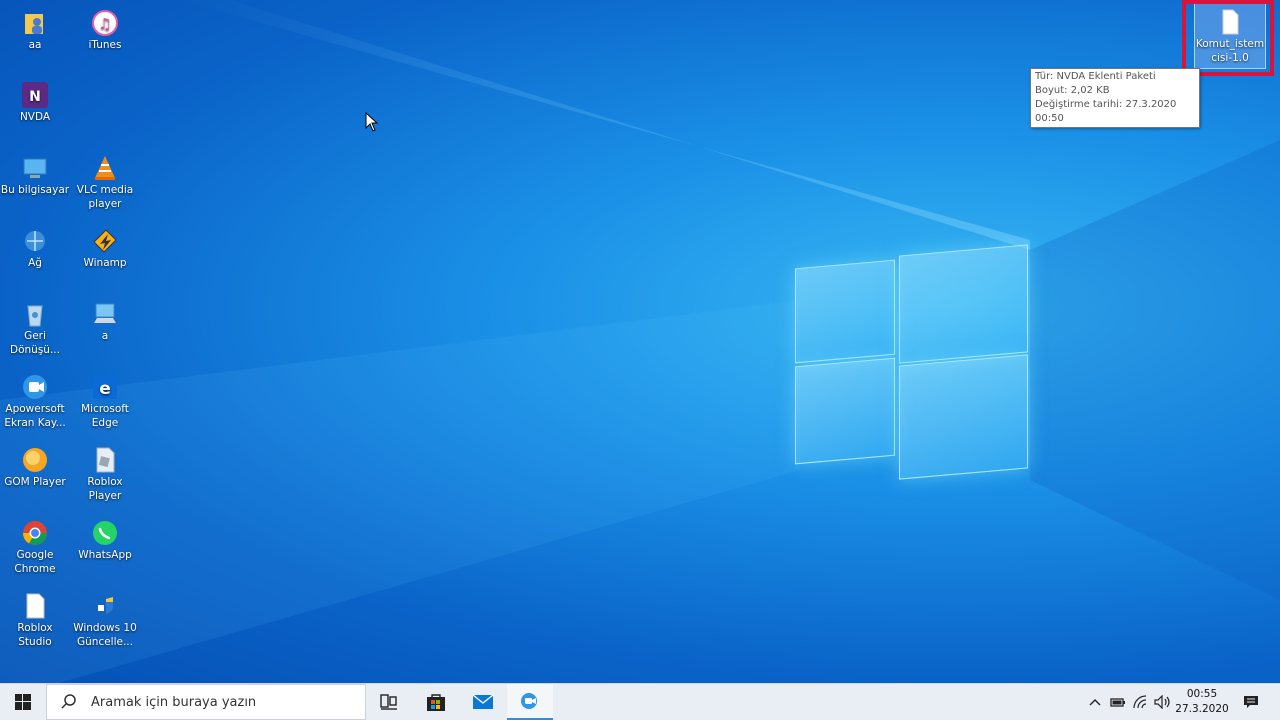  I want to click on desktop-icon-winamp: Winamp, so click(105, 248).